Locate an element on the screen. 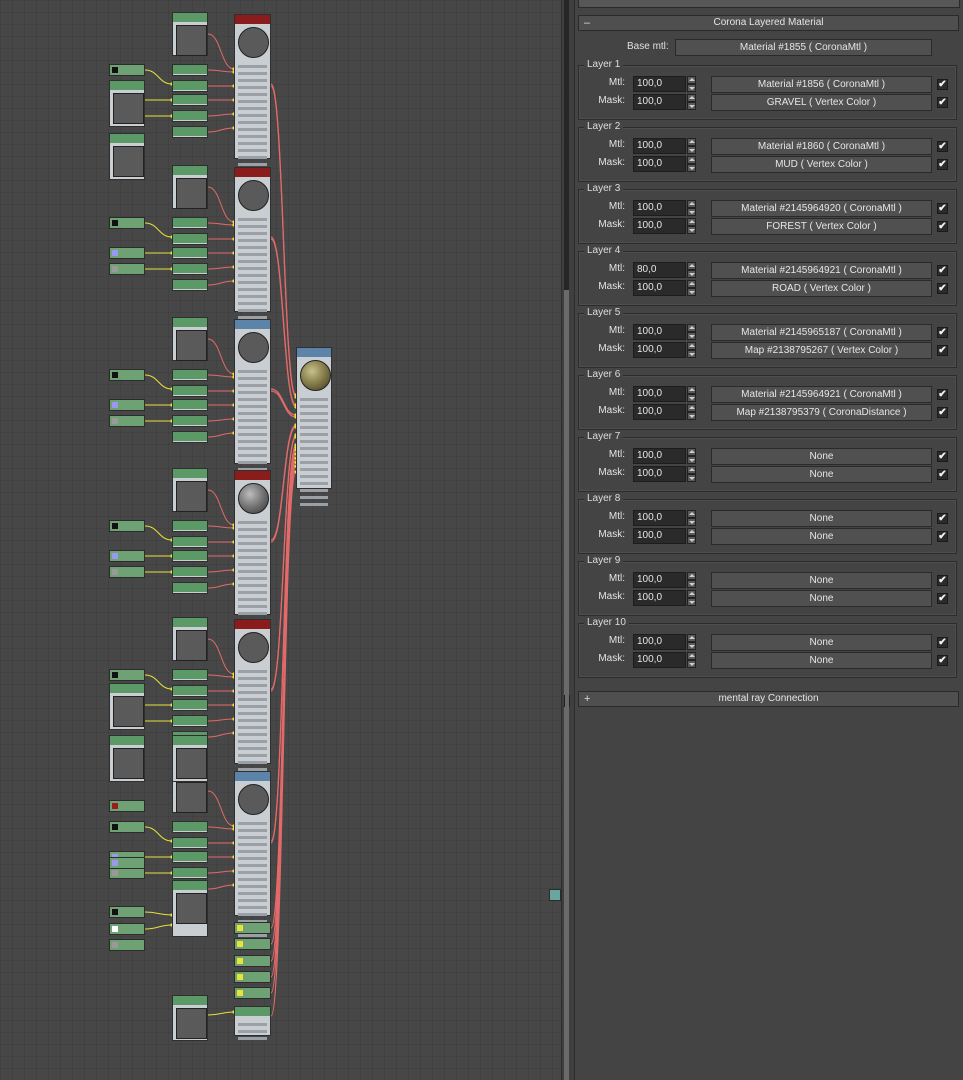 This screenshot has width=963, height=1080. mask-slot-button: FOREST ( Vertex Color ) is located at coordinates (821, 226).